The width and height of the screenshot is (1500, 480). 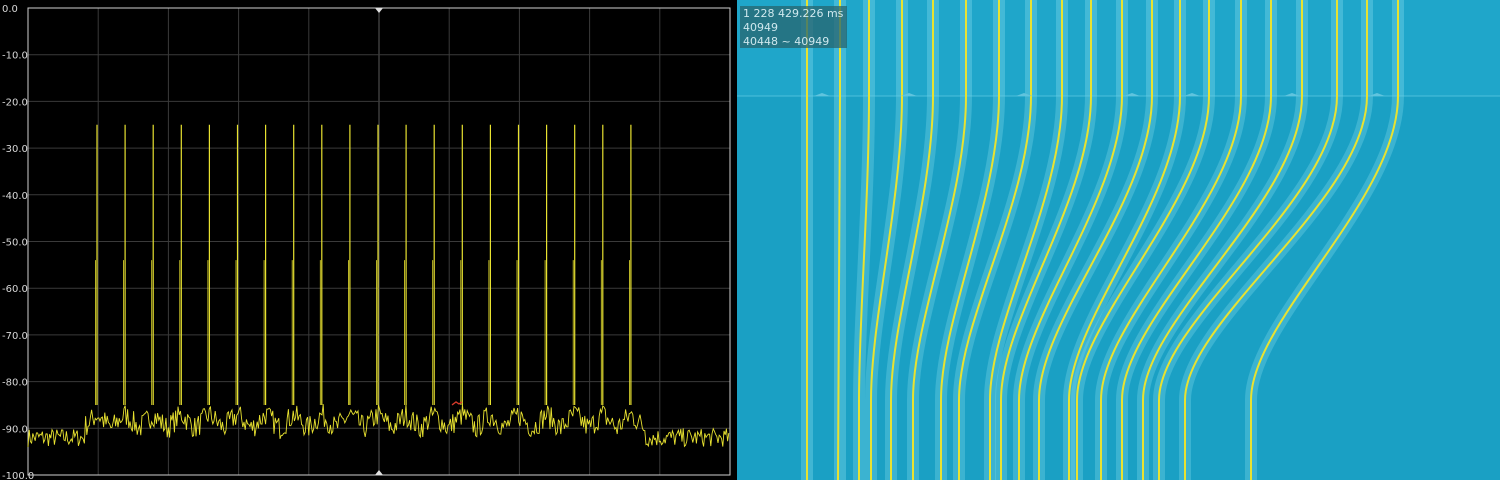 What do you see at coordinates (15, 102) in the screenshot?
I see `y-tick-label: -20.0` at bounding box center [15, 102].